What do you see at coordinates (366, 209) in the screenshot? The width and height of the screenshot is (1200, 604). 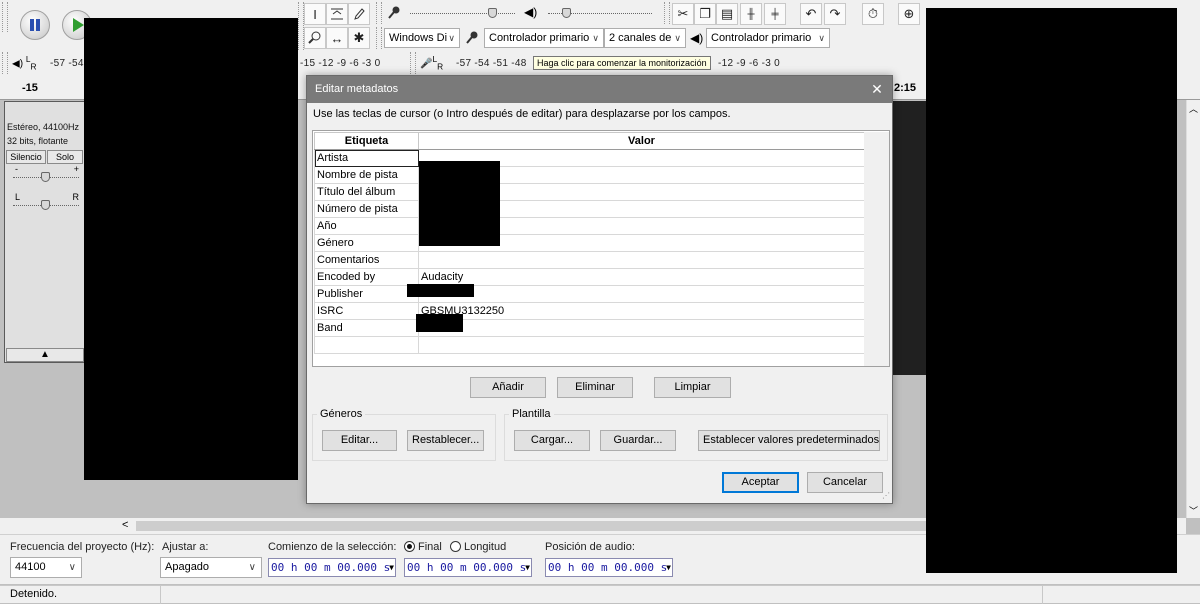 I see `tag-cell: Número de pista` at bounding box center [366, 209].